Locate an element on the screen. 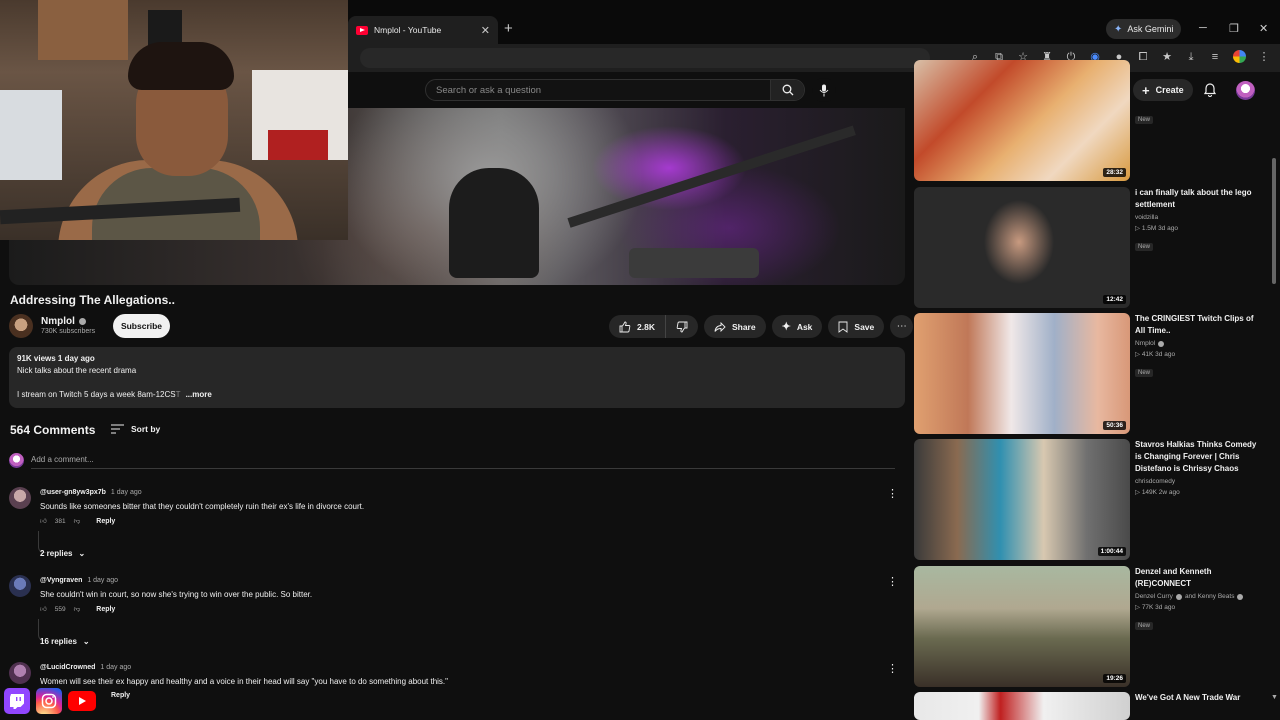 The image size is (1280, 720). video-channel: voidzilla is located at coordinates (1199, 218).